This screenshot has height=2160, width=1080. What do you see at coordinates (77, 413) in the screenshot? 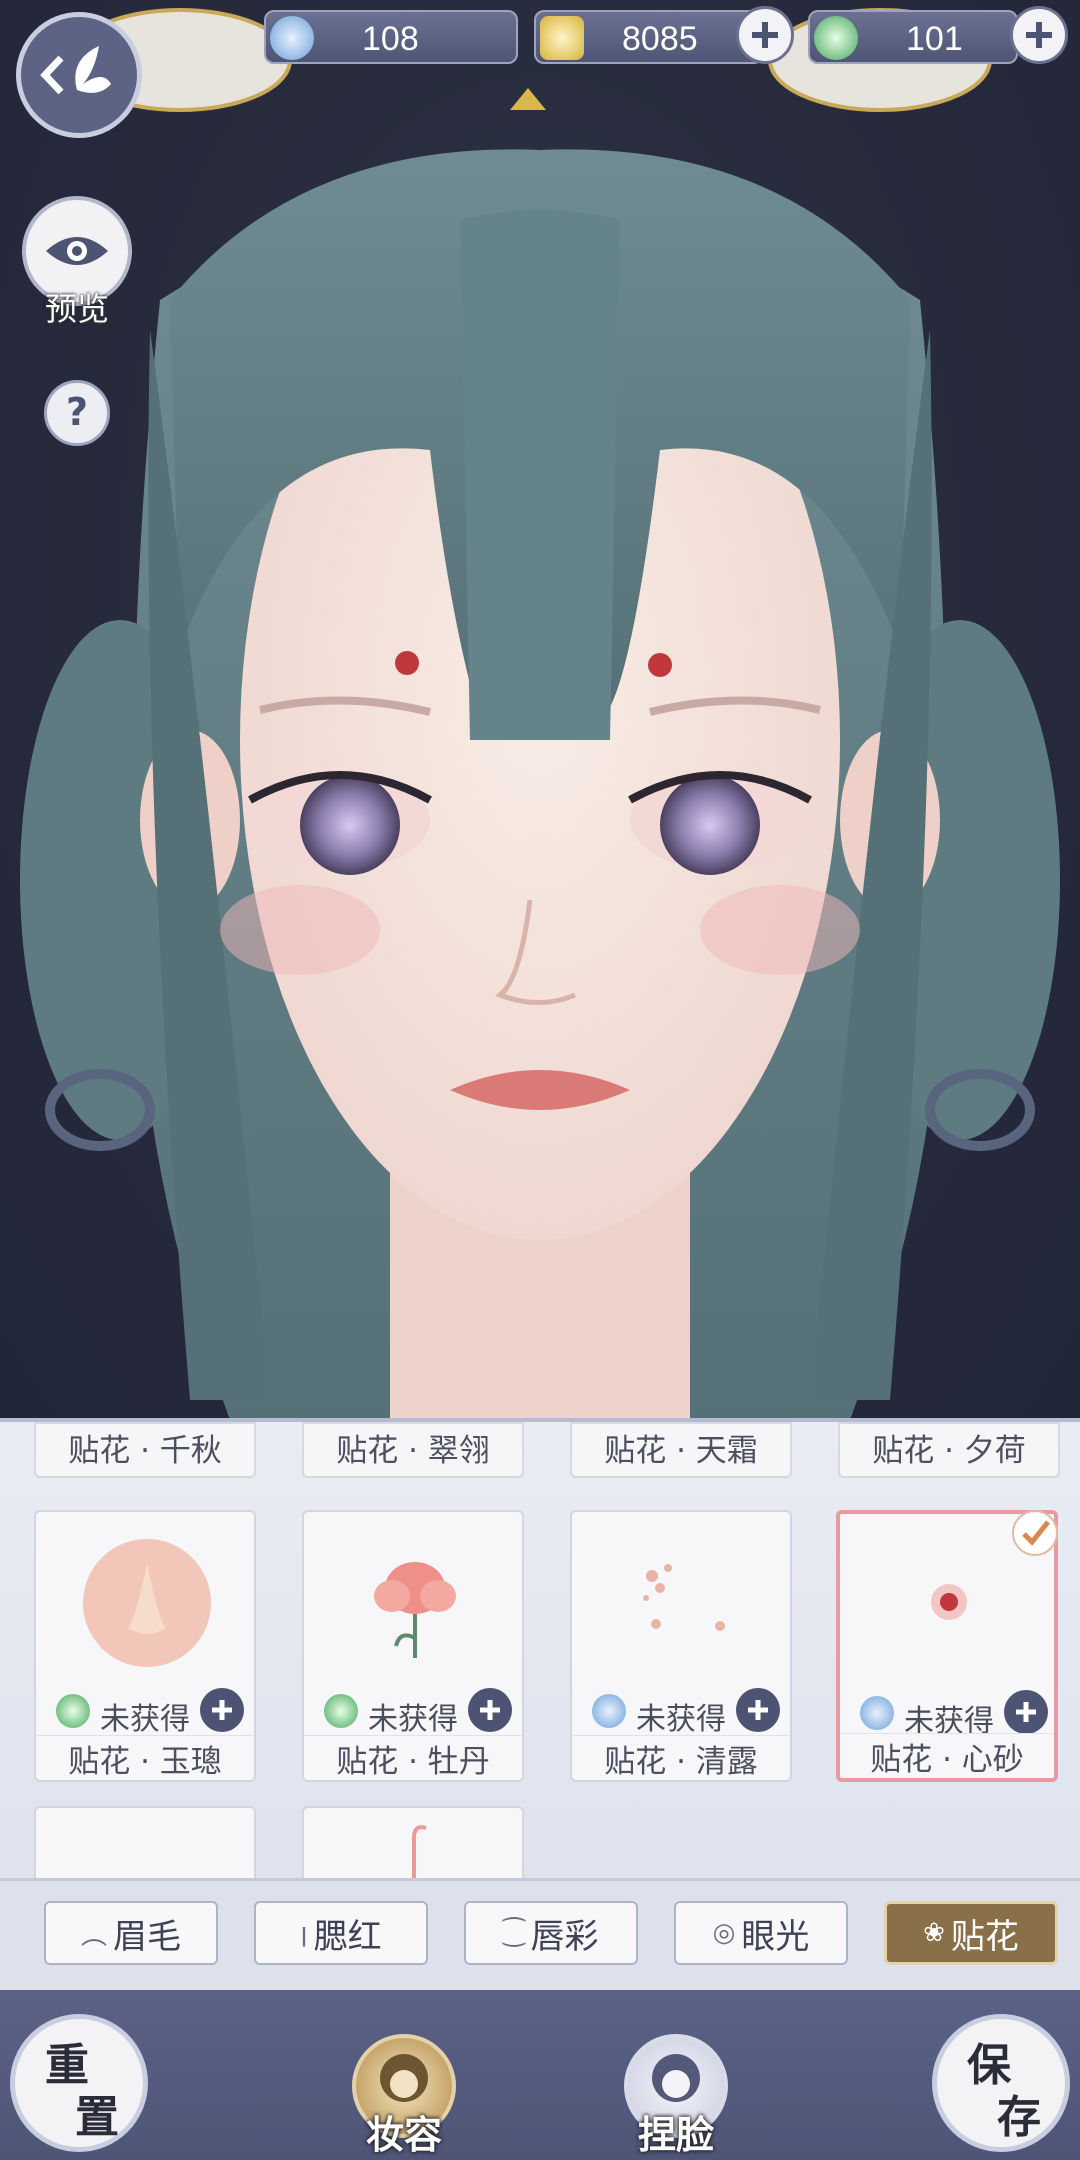
I see `help-button: ?` at bounding box center [77, 413].